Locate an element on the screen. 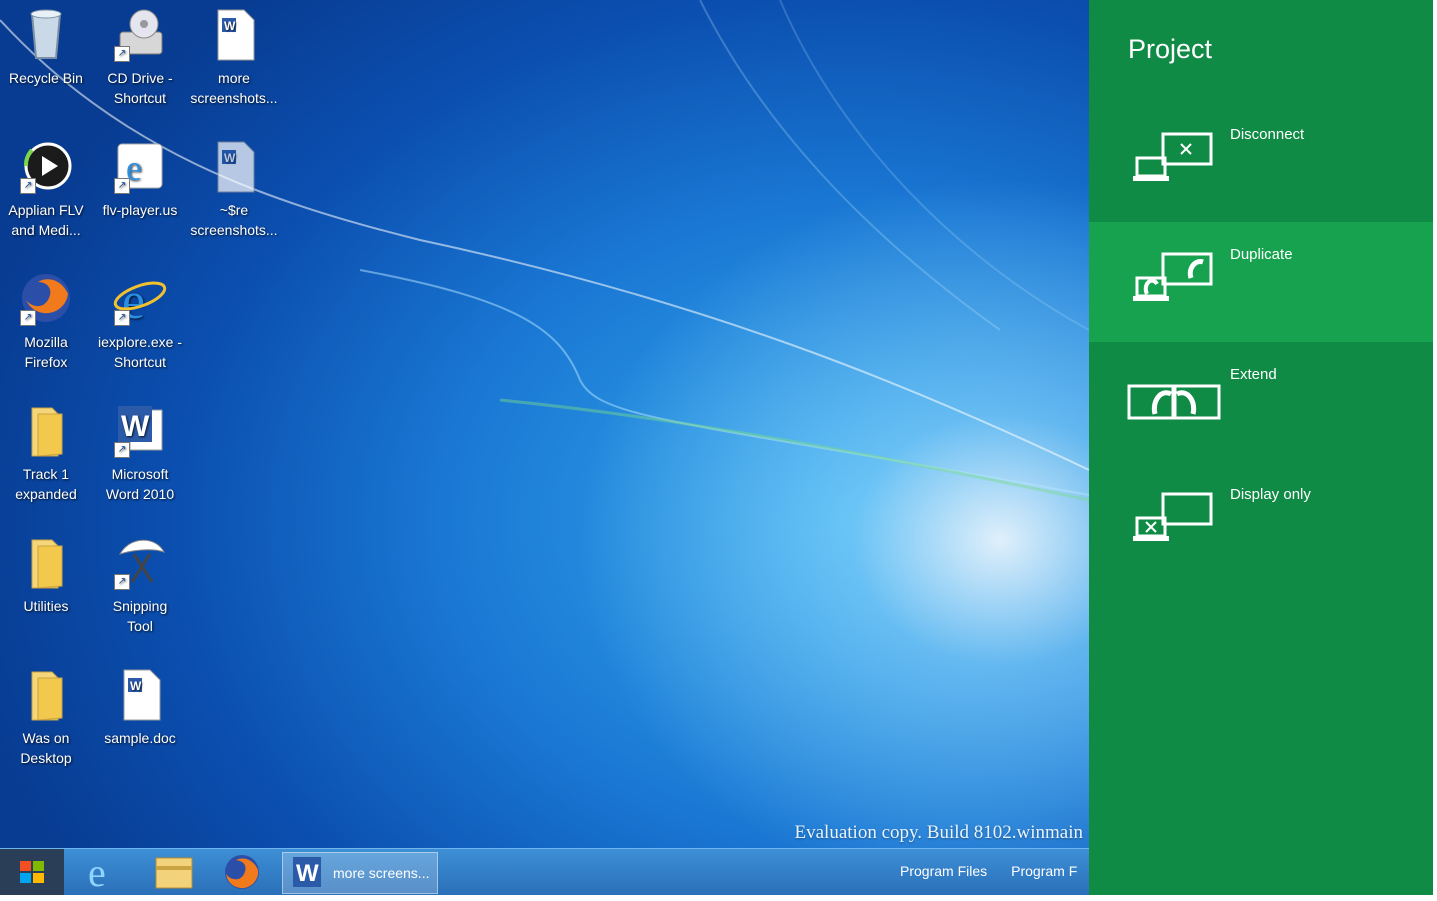 The height and width of the screenshot is (901, 1437). cd-drive-icon: ↗ is located at coordinates (140, 34).